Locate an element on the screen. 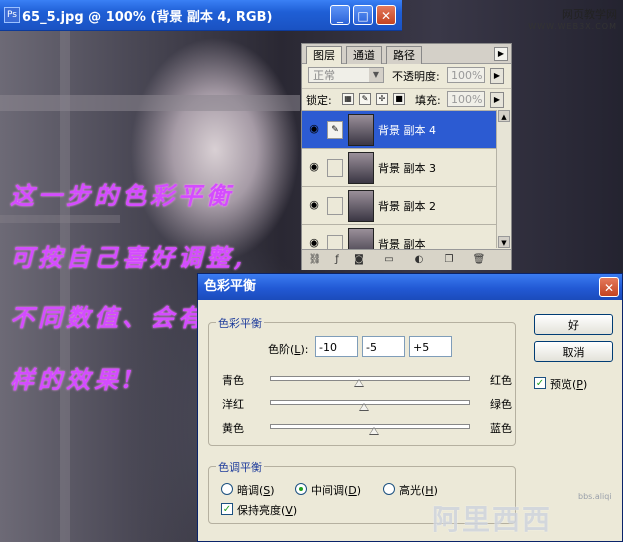 This screenshot has height=542, width=623. level-cyan-red-input: -10 is located at coordinates (336, 346).